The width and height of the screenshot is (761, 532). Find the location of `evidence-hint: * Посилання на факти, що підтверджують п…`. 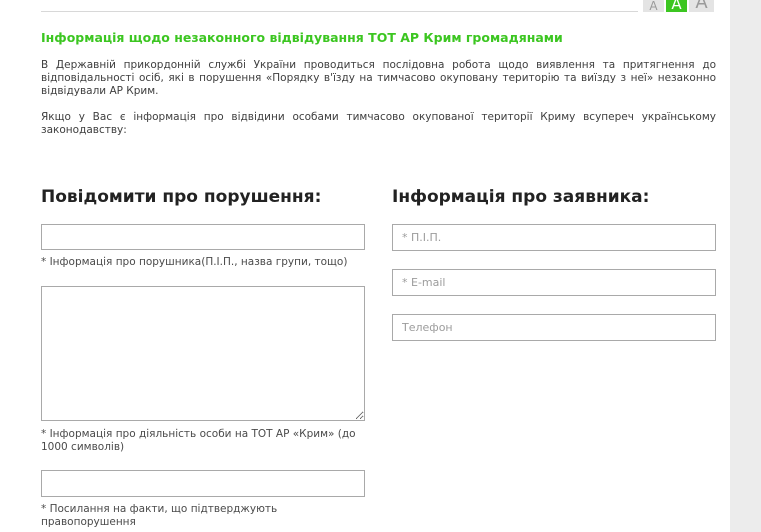

evidence-hint: * Посилання на факти, що підтверджують п… is located at coordinates (159, 515).